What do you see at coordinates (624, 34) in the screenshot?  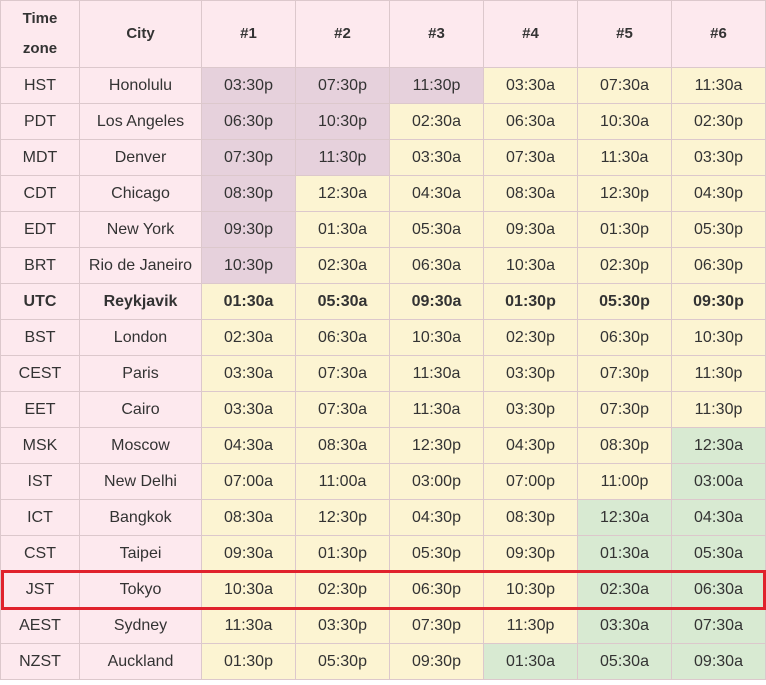 I see `header-slot-5: #5` at bounding box center [624, 34].